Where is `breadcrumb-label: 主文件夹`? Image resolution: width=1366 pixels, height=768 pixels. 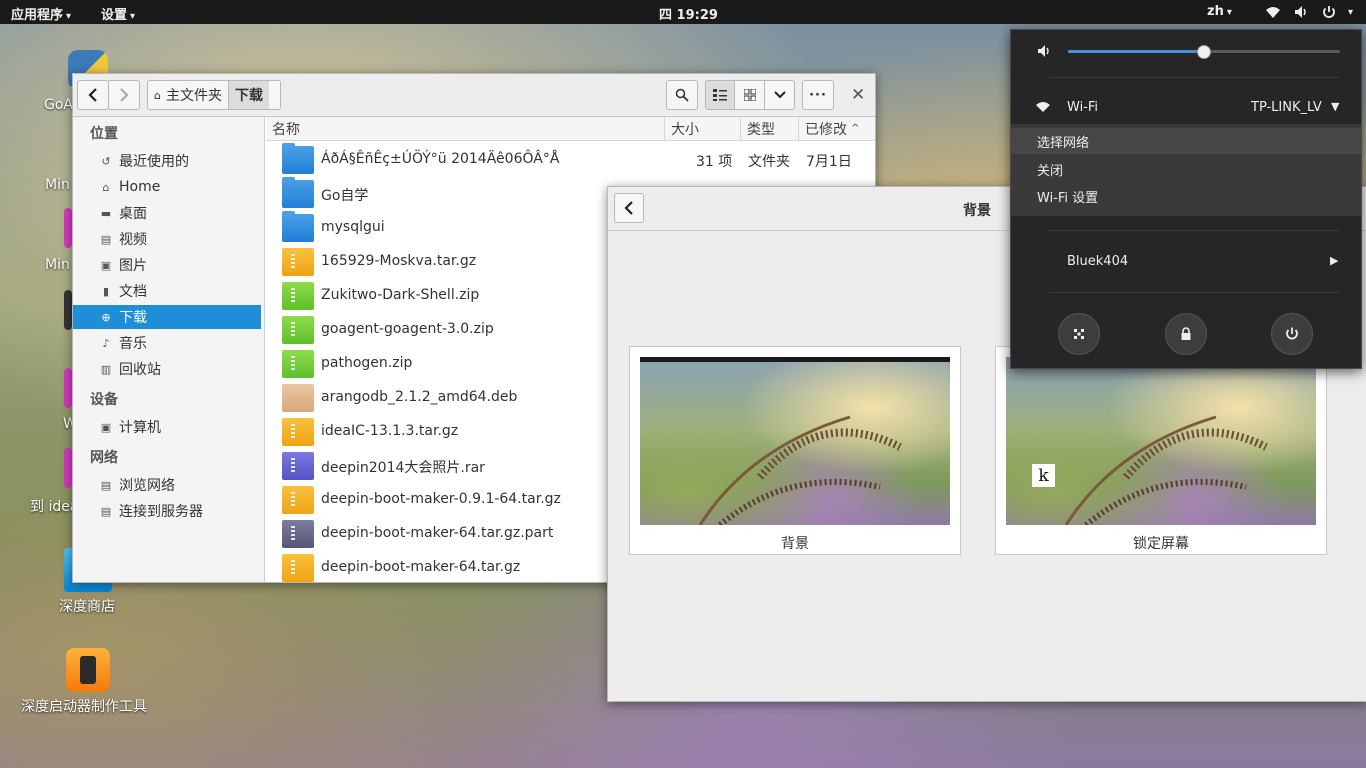
breadcrumb-label: 主文件夹 is located at coordinates (193, 96).